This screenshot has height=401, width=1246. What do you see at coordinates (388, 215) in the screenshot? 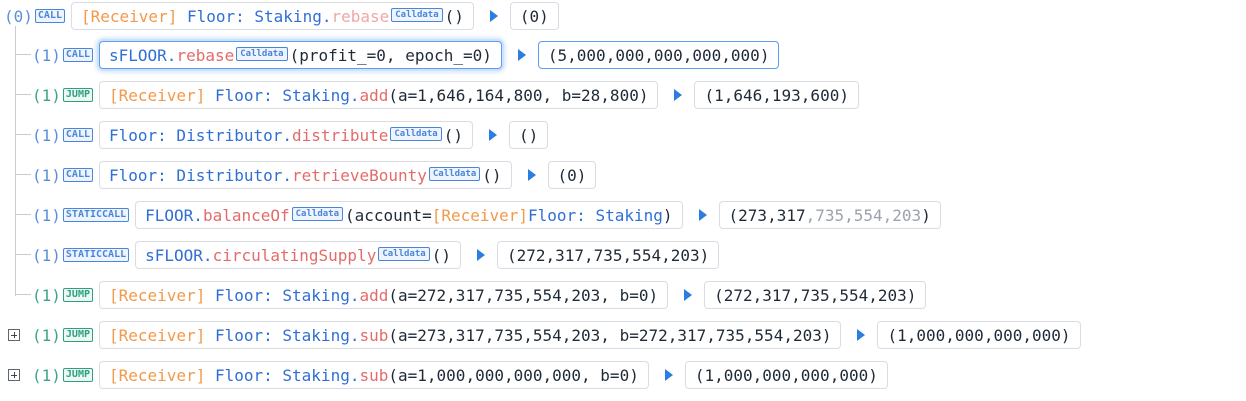
I see `call-args-prefix: (account=` at bounding box center [388, 215].